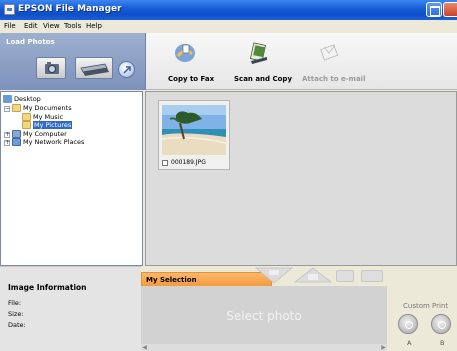  I want to click on selection-area: Select photo, so click(264, 318).